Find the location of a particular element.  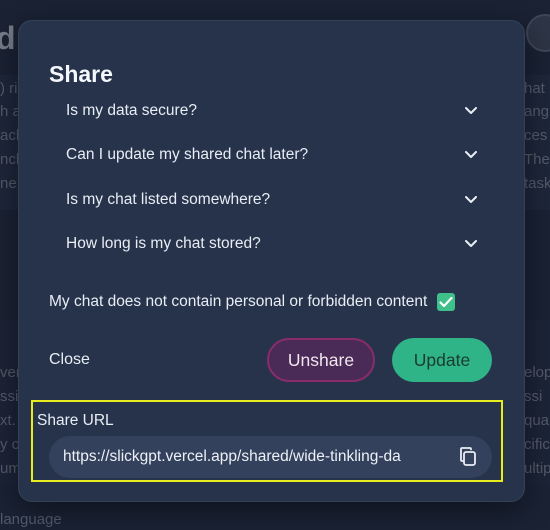

faq-label: Can I update my shared chat later? is located at coordinates (187, 154).